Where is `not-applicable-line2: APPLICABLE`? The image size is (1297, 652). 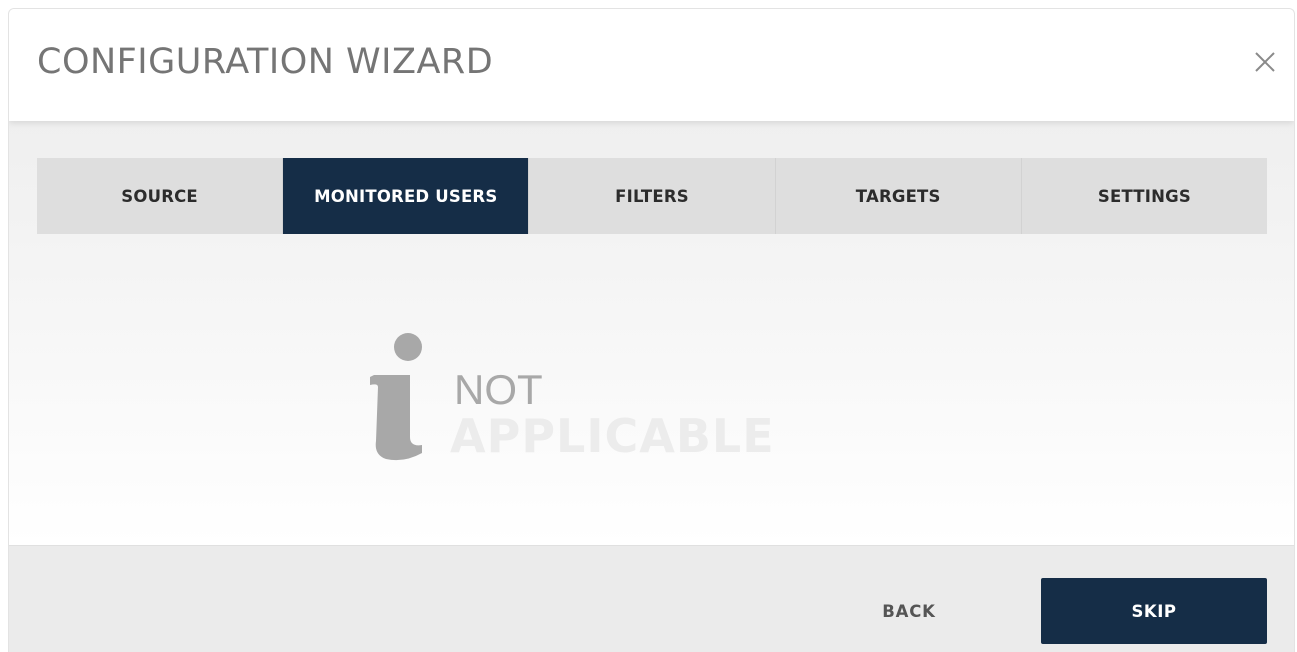 not-applicable-line2: APPLICABLE is located at coordinates (612, 436).